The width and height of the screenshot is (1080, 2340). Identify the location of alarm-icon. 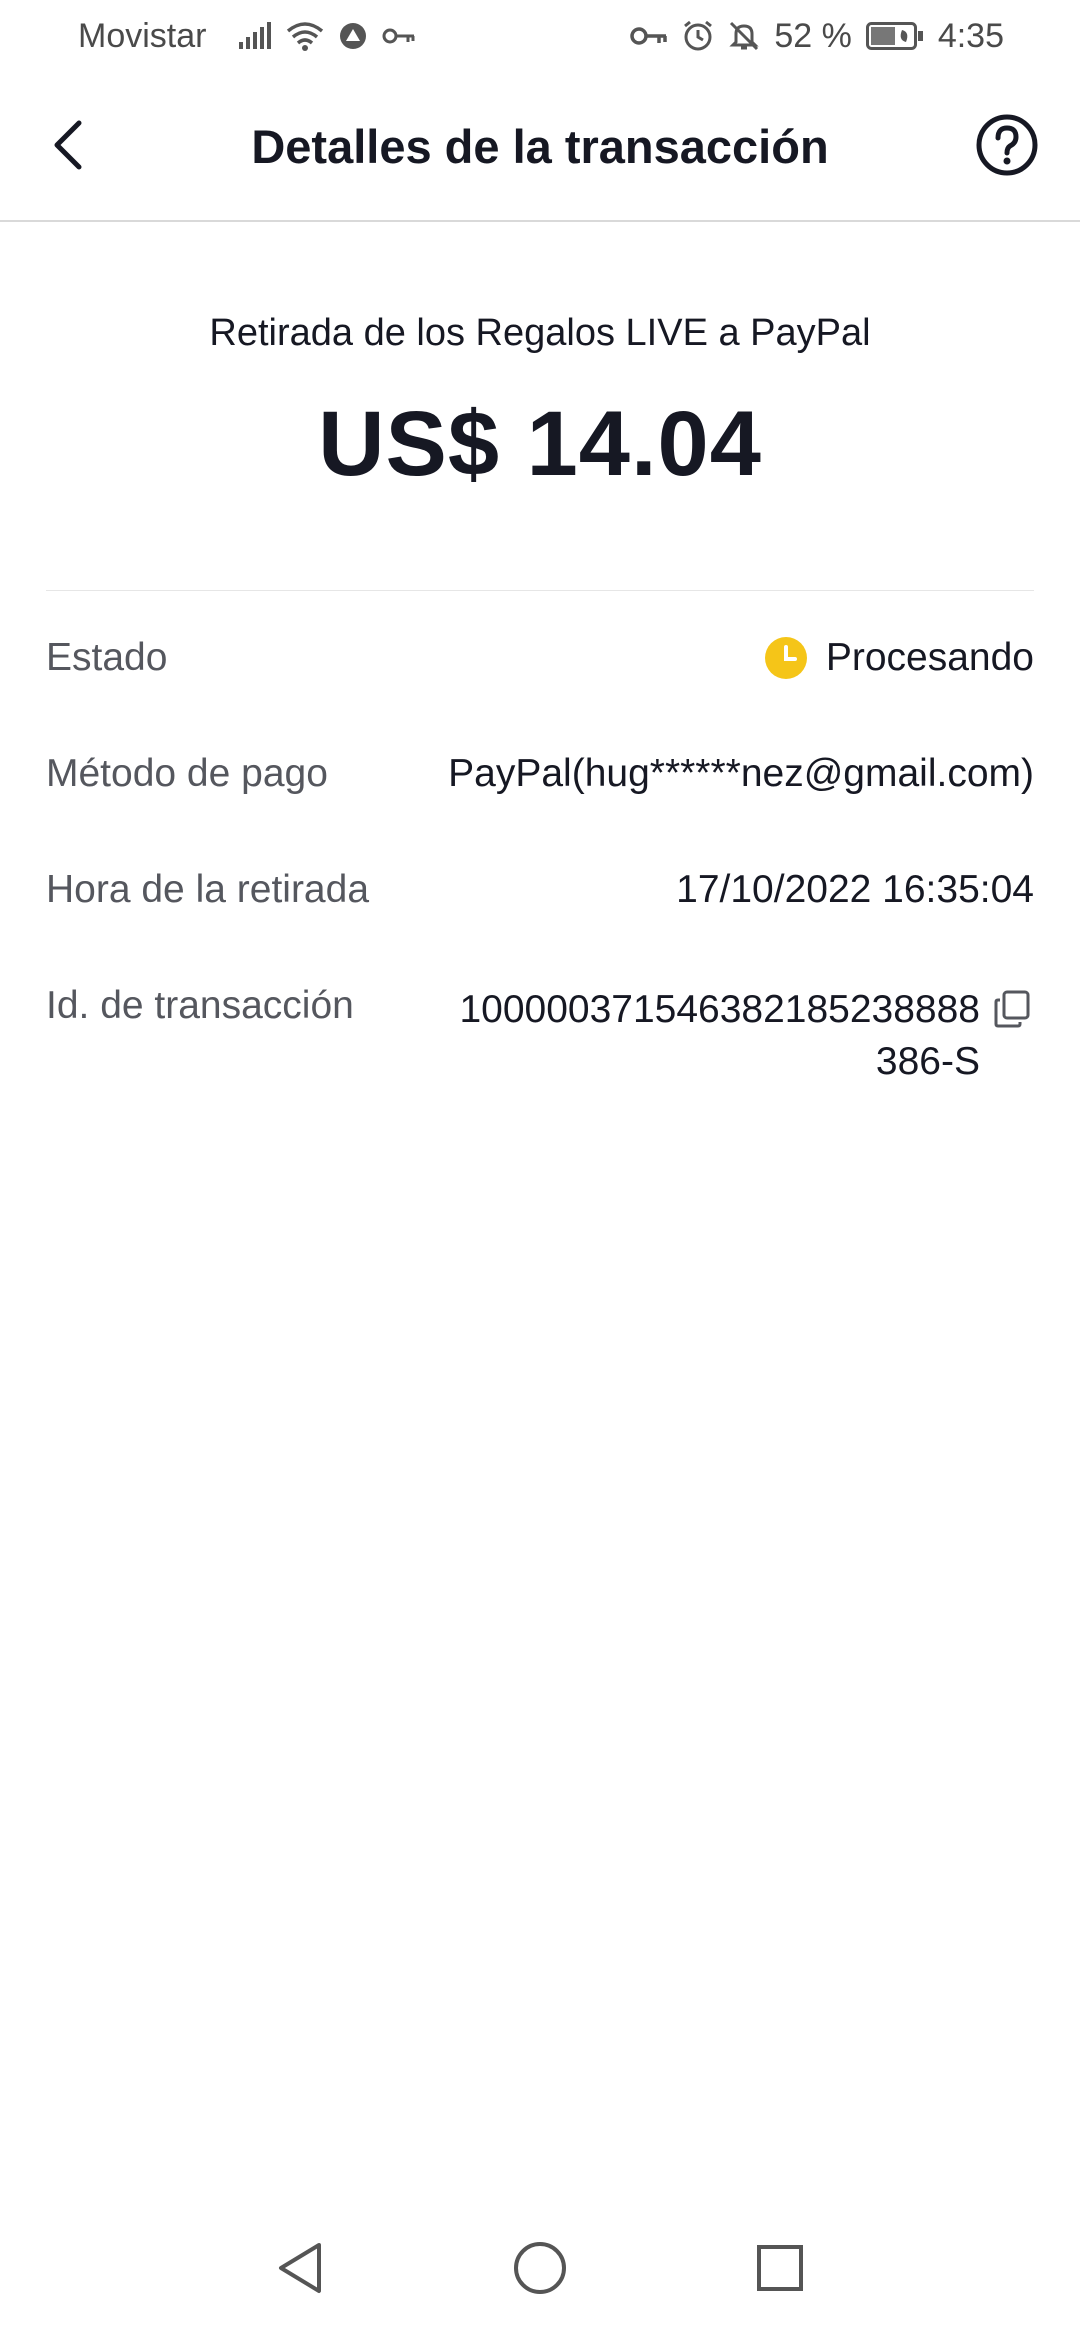
(698, 36).